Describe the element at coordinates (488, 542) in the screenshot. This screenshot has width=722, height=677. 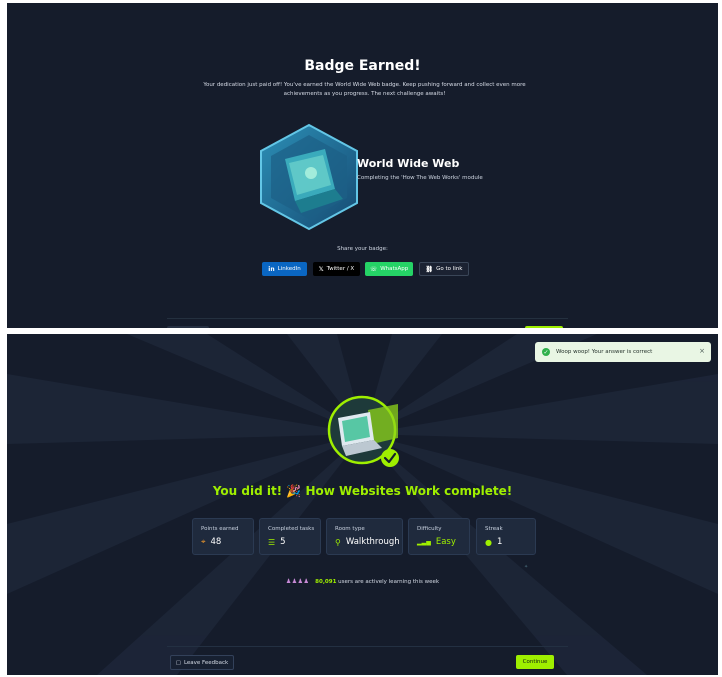
I see `flame-icon: ●` at that location.